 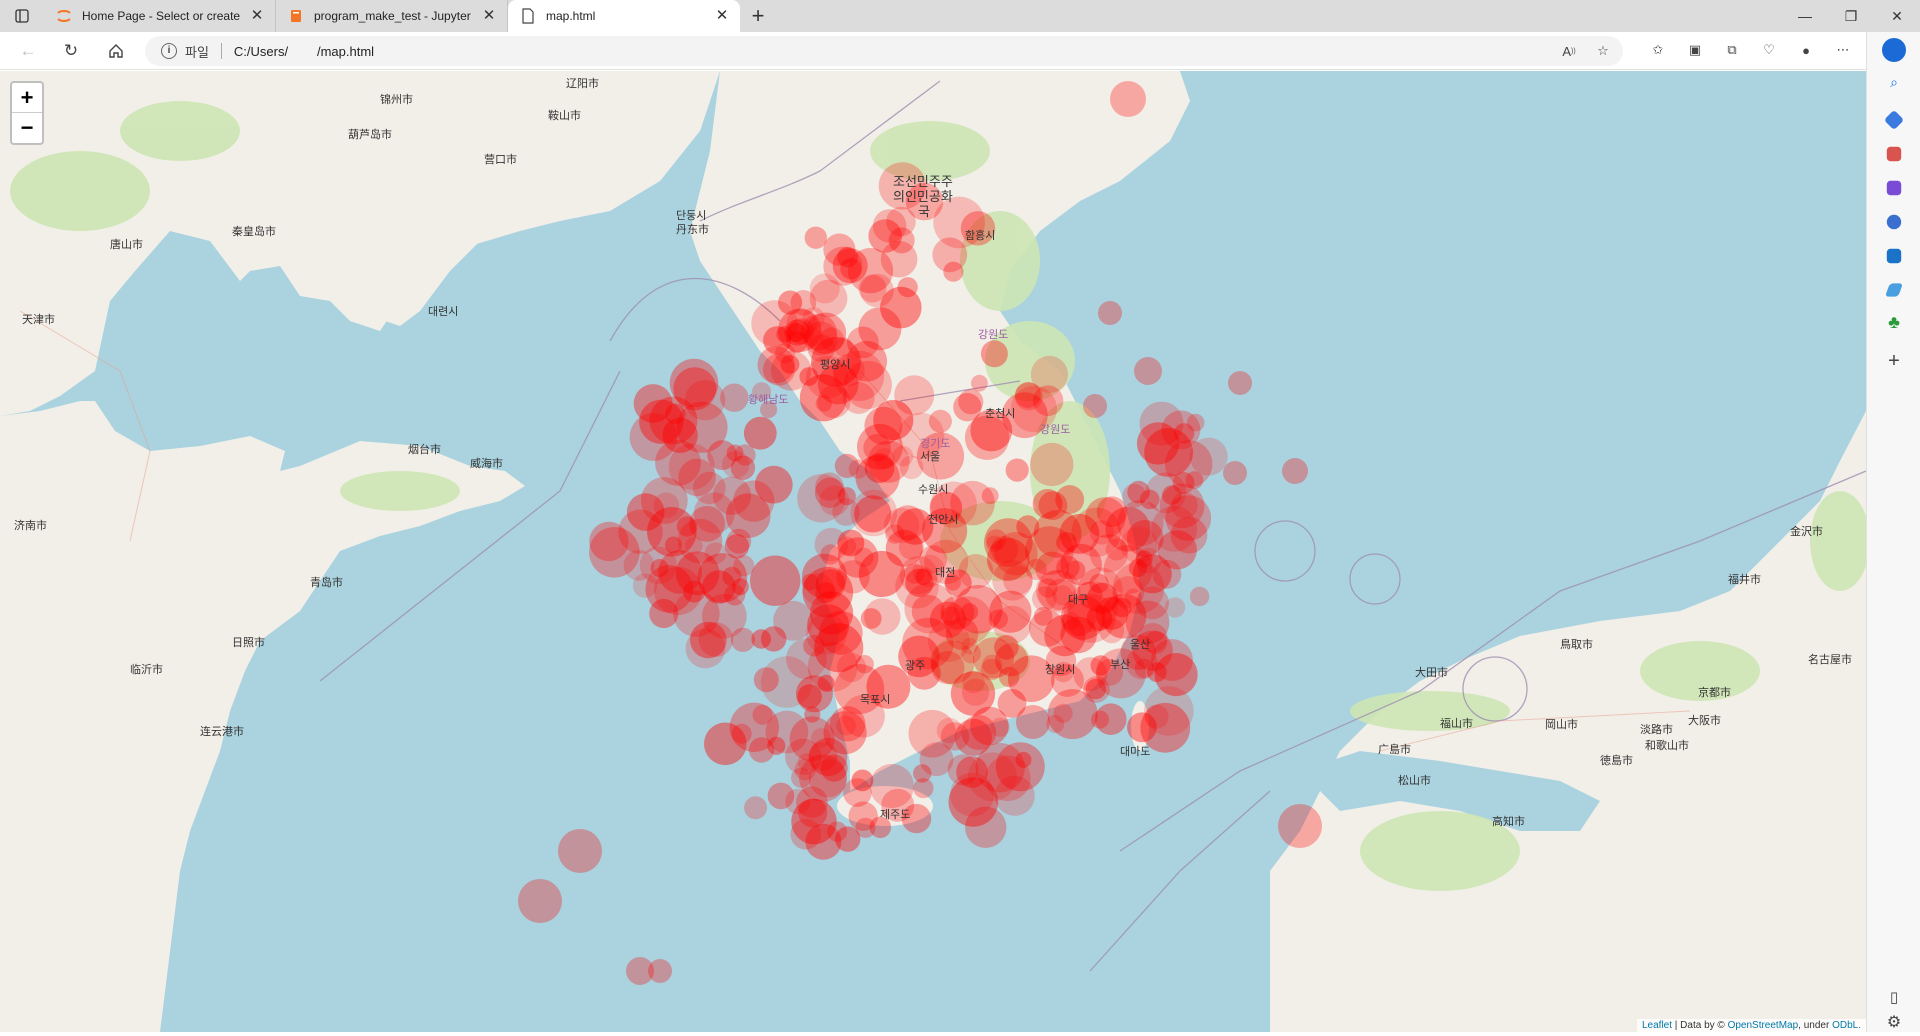 I want to click on minimize-icon: —, so click(x=1805, y=16).